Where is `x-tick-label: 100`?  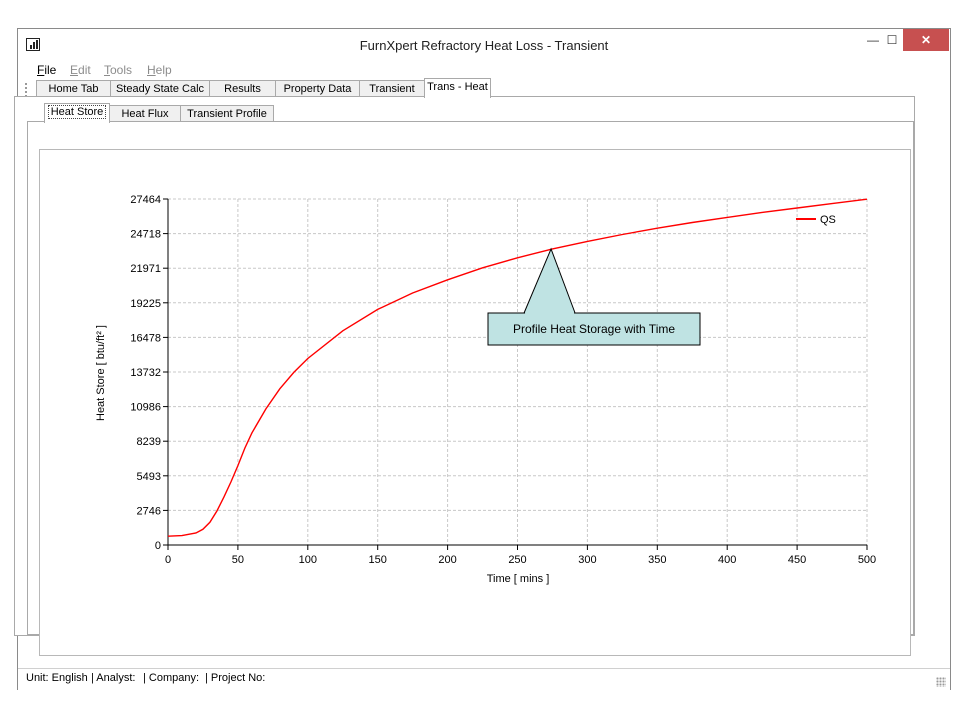 x-tick-label: 100 is located at coordinates (308, 560).